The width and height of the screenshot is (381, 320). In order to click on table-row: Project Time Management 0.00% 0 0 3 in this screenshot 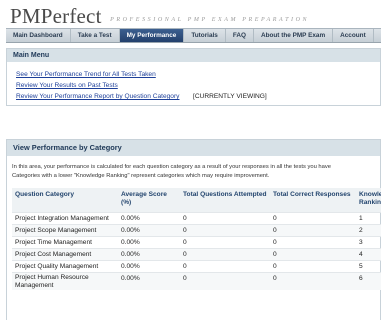, I will do `click(196, 241)`.